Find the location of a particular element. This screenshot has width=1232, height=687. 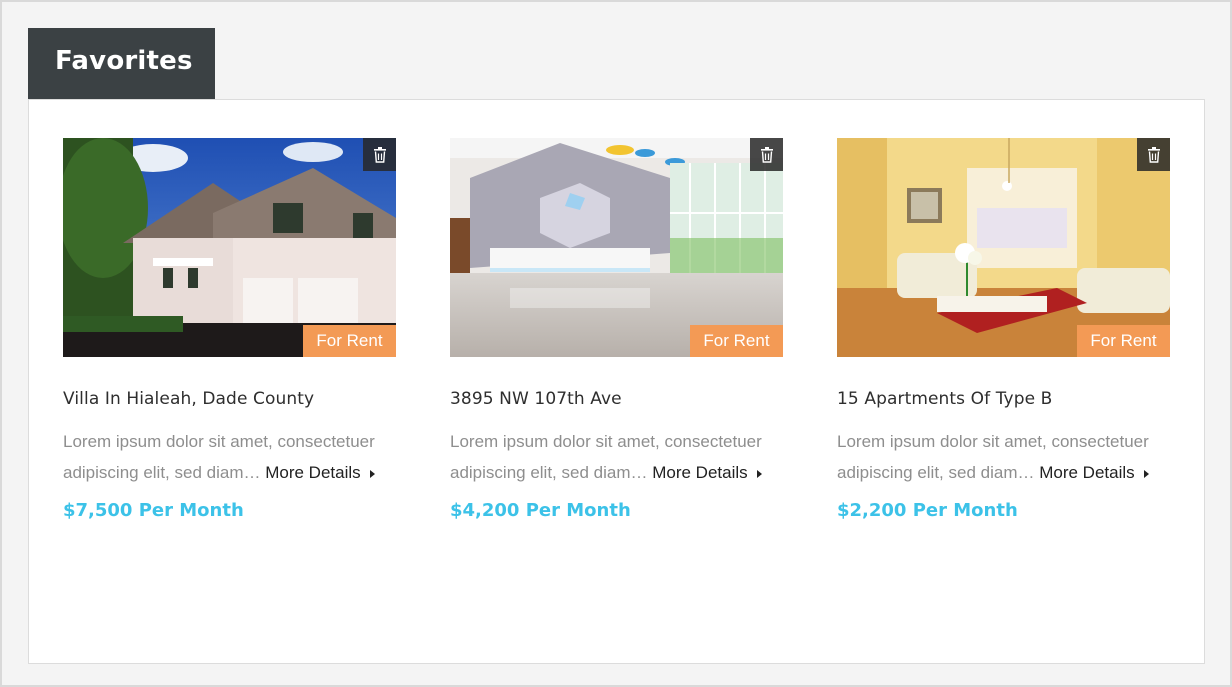

listing-title: 15 Apartments Of Type B is located at coordinates (1003, 399).